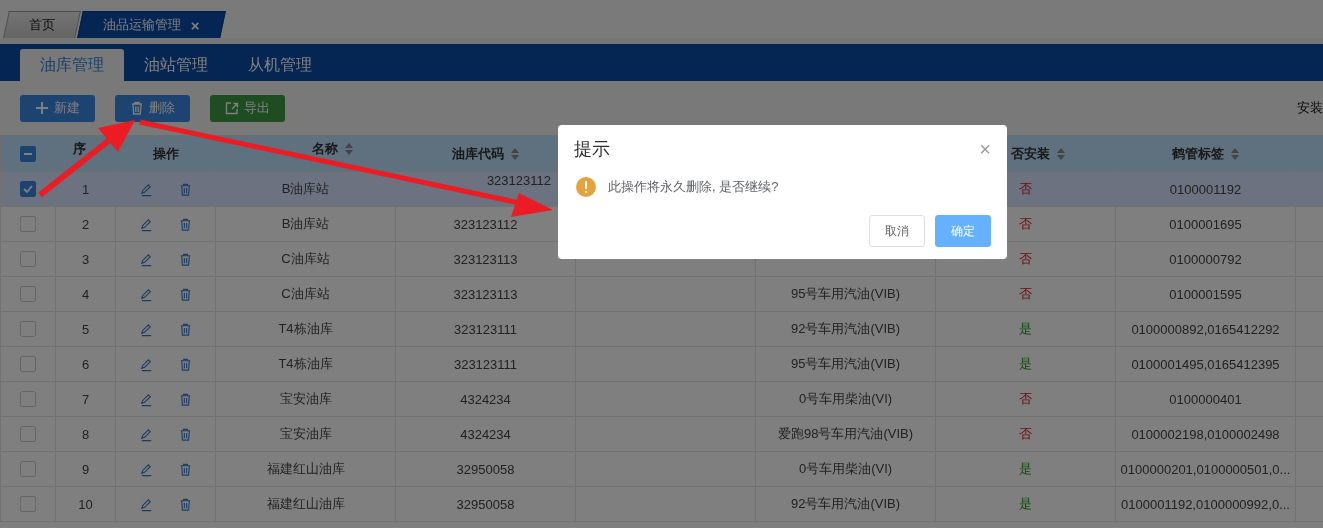 The image size is (1323, 528). What do you see at coordinates (232, 108) in the screenshot?
I see `share-icon` at bounding box center [232, 108].